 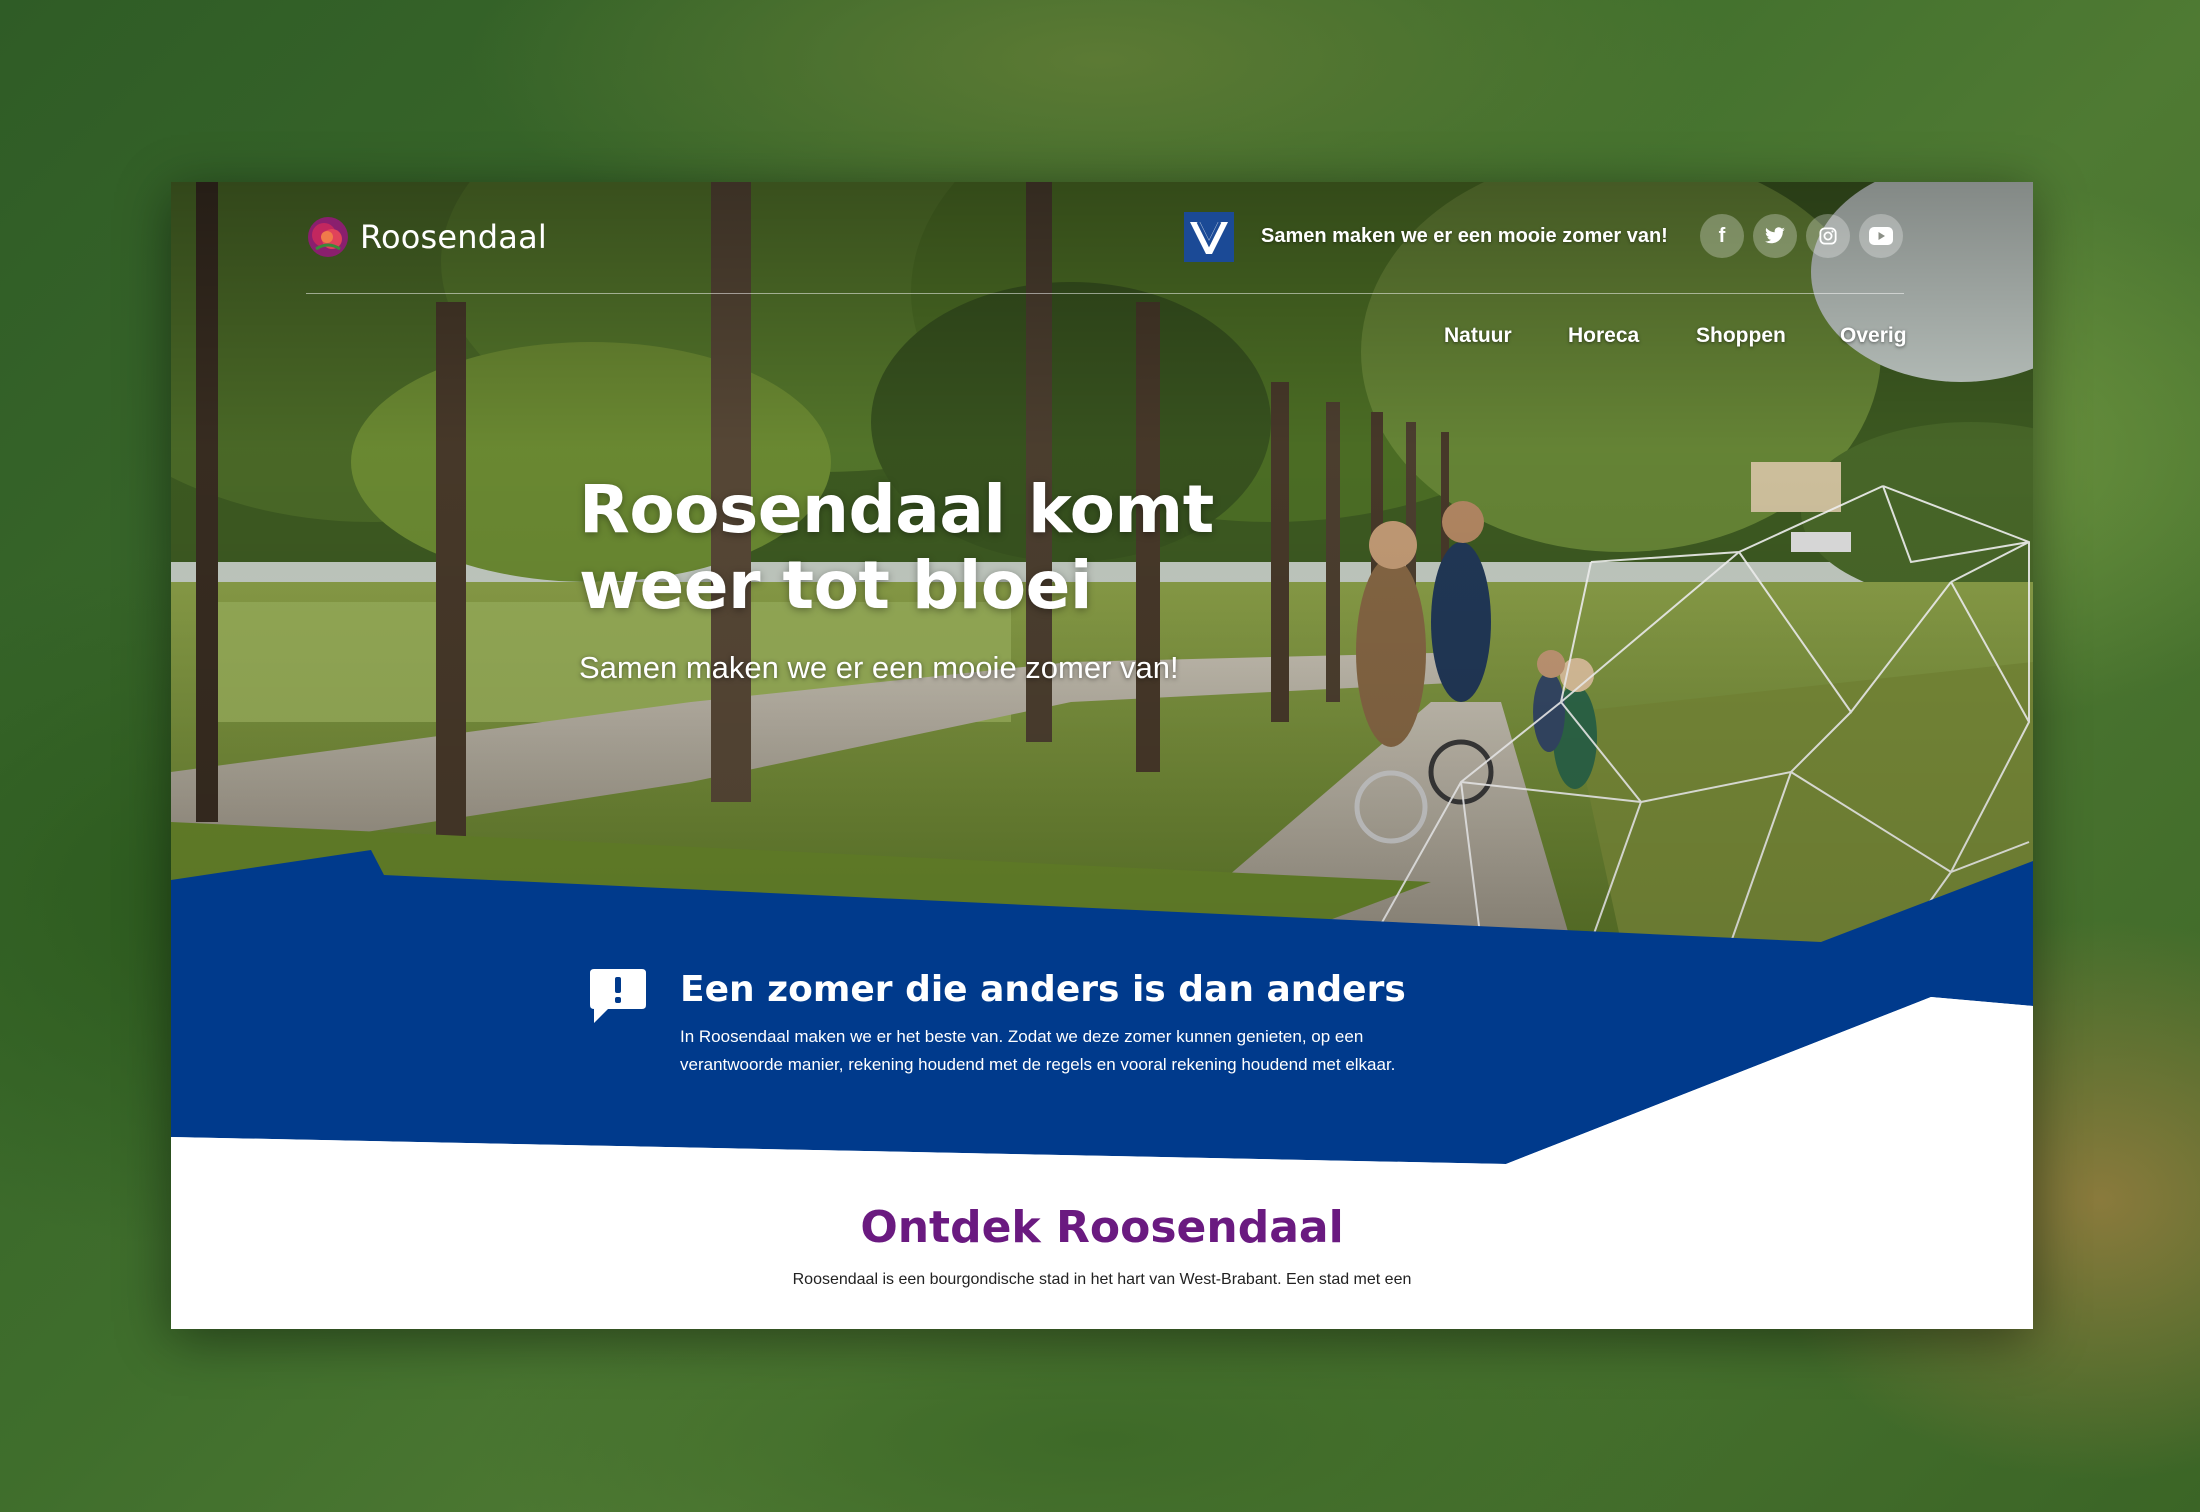 I want to click on youtube-icon, so click(x=1881, y=236).